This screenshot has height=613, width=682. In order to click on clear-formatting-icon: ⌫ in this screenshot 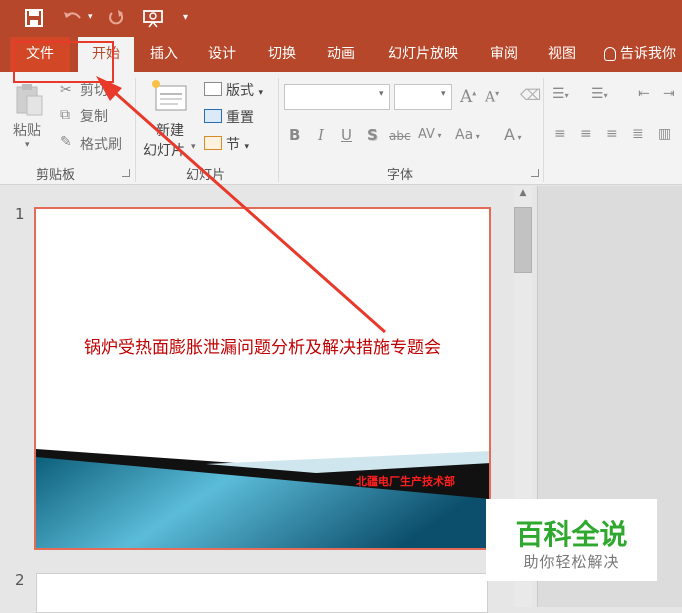, I will do `click(530, 95)`.